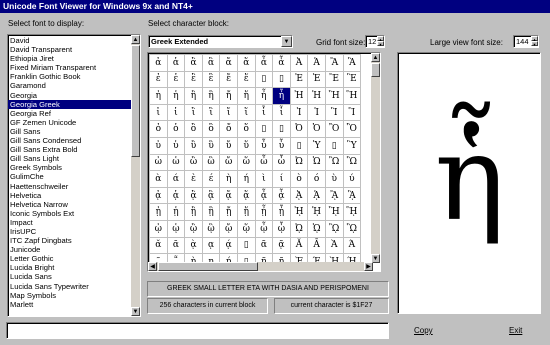 The width and height of the screenshot is (550, 345). Describe the element at coordinates (197, 330) in the screenshot. I see `copy-text-field` at that location.